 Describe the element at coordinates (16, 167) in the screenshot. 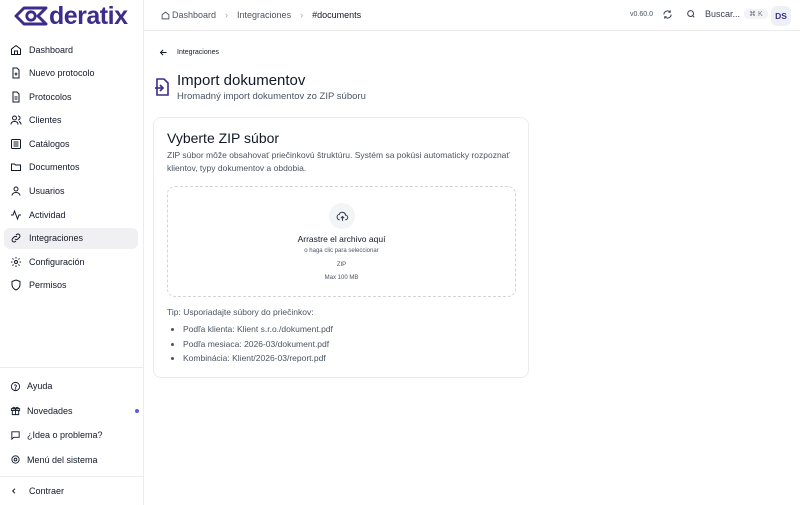

I see `folder-icon` at that location.